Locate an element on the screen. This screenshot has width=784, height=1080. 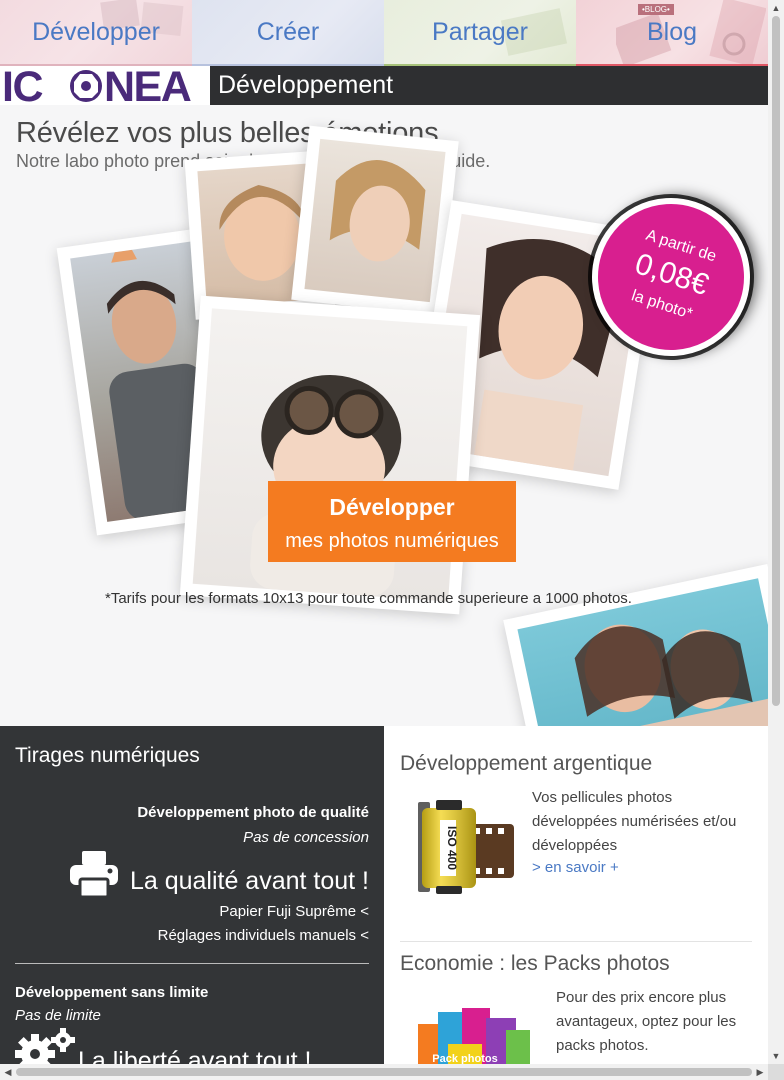
unlimited-tagline: Pas de limite is located at coordinates (58, 1015).